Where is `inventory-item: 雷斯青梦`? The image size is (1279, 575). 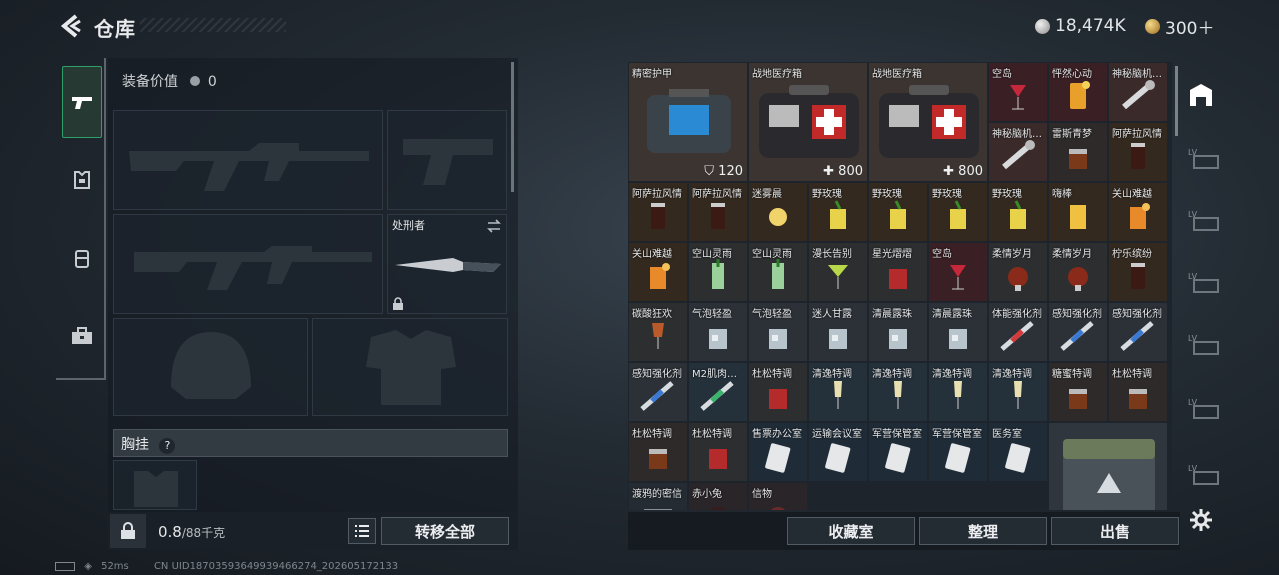 inventory-item: 雷斯青梦 is located at coordinates (1078, 152).